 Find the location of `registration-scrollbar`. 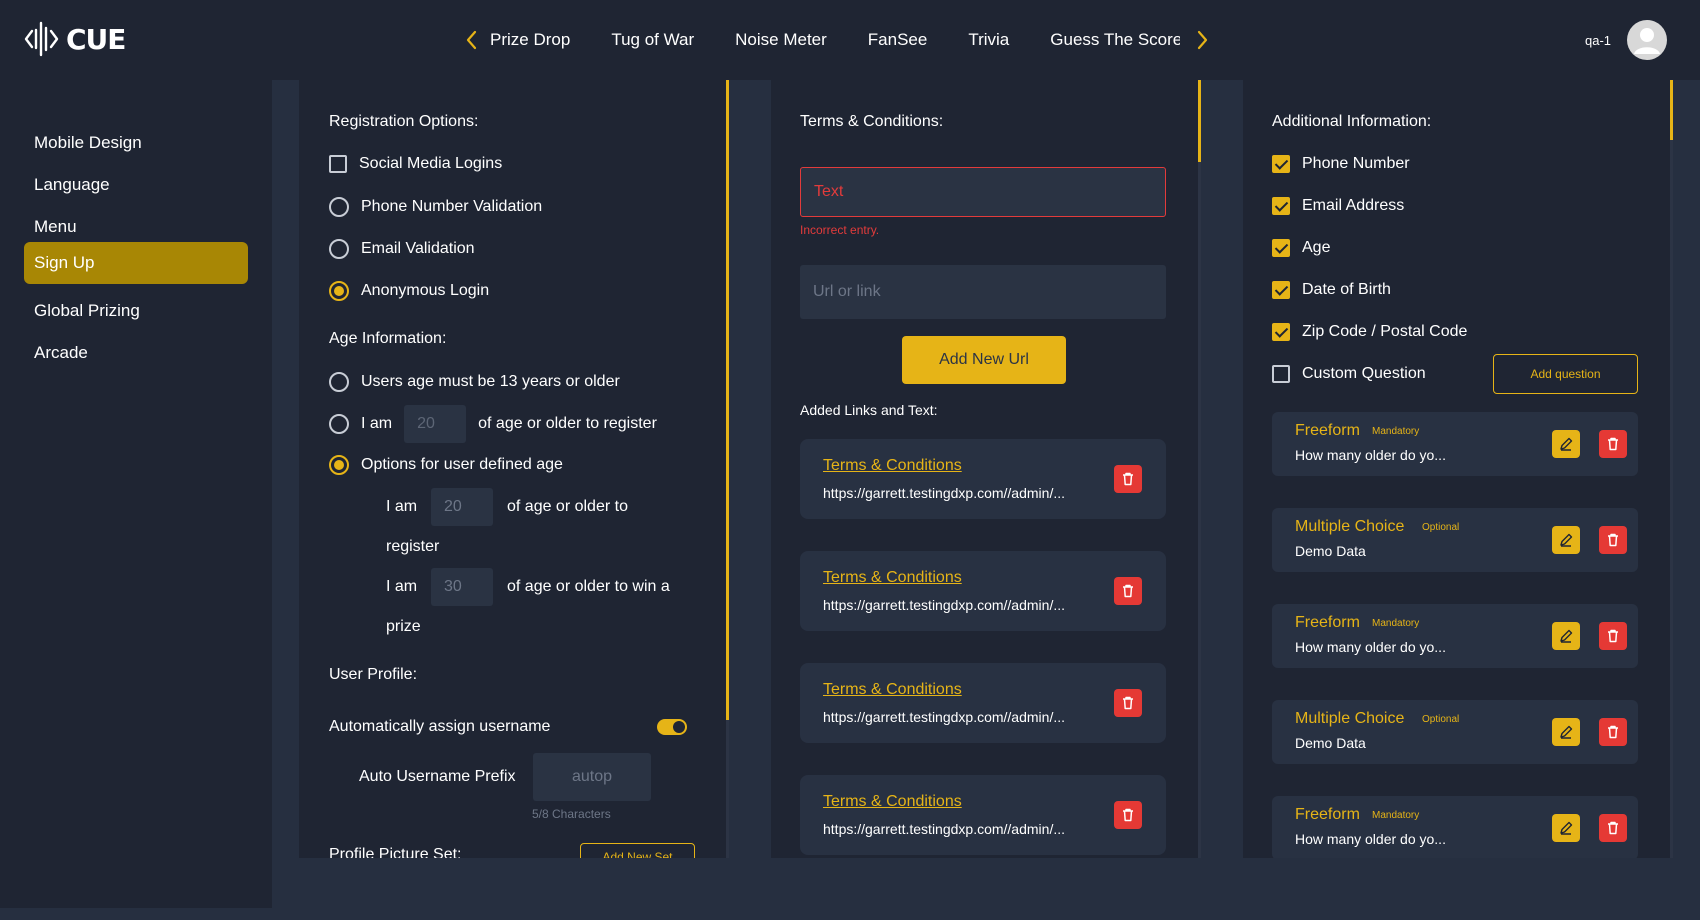

registration-scrollbar is located at coordinates (727, 400).